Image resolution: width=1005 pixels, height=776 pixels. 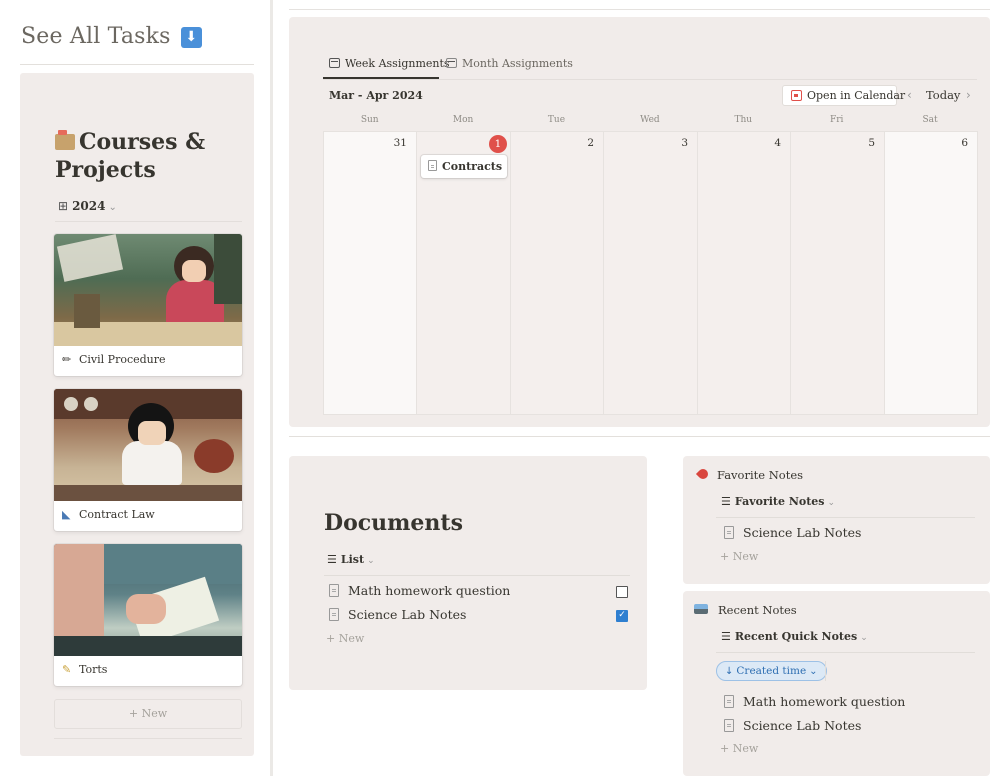 What do you see at coordinates (739, 556) in the screenshot?
I see `new-favorite-note-button: + New` at bounding box center [739, 556].